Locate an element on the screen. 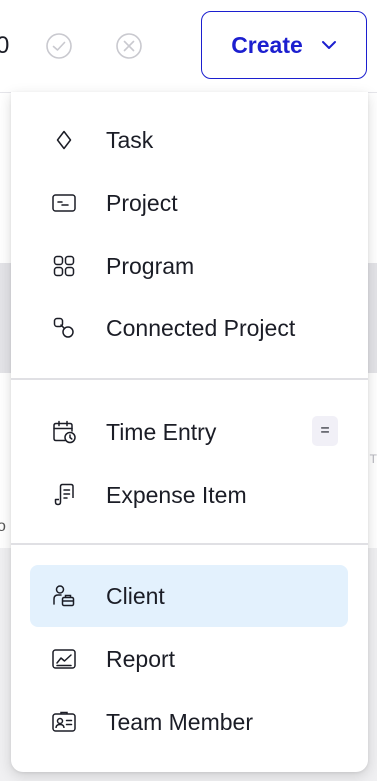 The height and width of the screenshot is (781, 377). menu-item-expense-item: Expense Item is located at coordinates (189, 495).